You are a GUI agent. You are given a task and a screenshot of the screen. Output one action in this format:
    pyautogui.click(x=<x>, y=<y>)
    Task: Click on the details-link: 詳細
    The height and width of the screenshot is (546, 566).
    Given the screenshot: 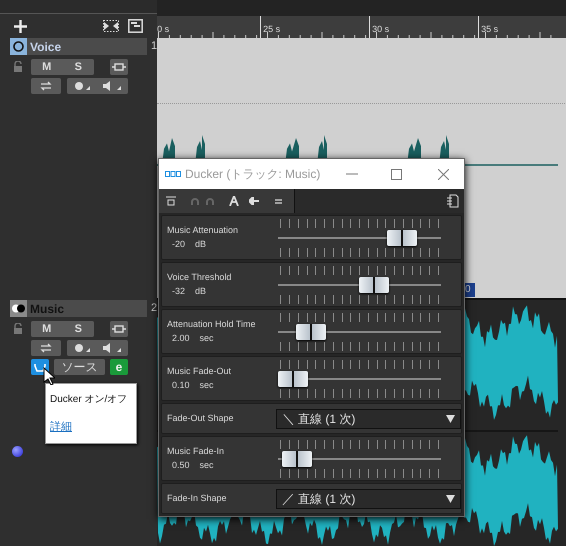 What is the action you would take?
    pyautogui.click(x=91, y=427)
    